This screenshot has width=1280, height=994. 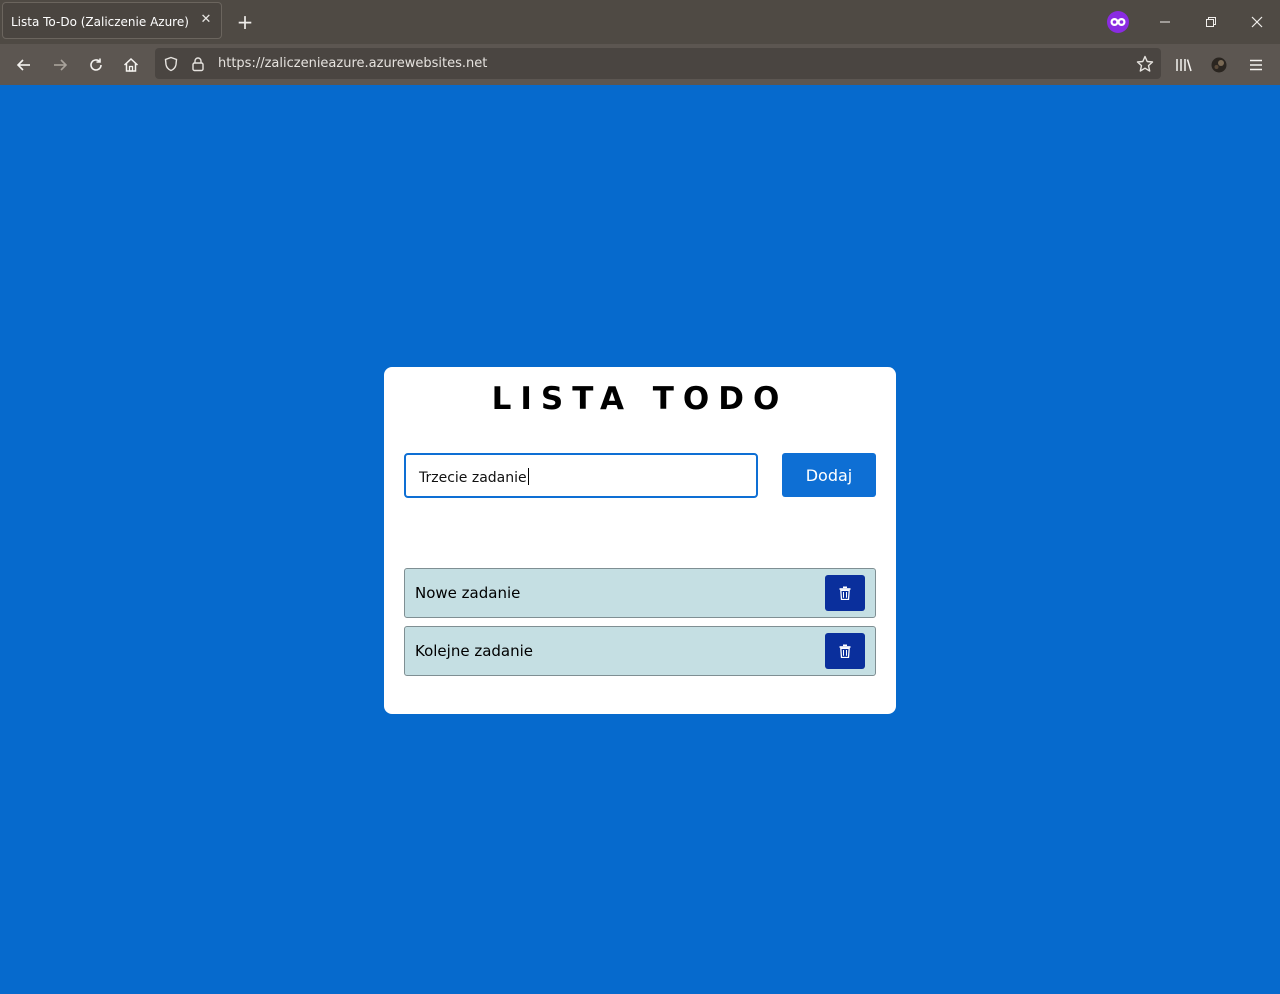 I want to click on restore-icon, so click(x=1211, y=22).